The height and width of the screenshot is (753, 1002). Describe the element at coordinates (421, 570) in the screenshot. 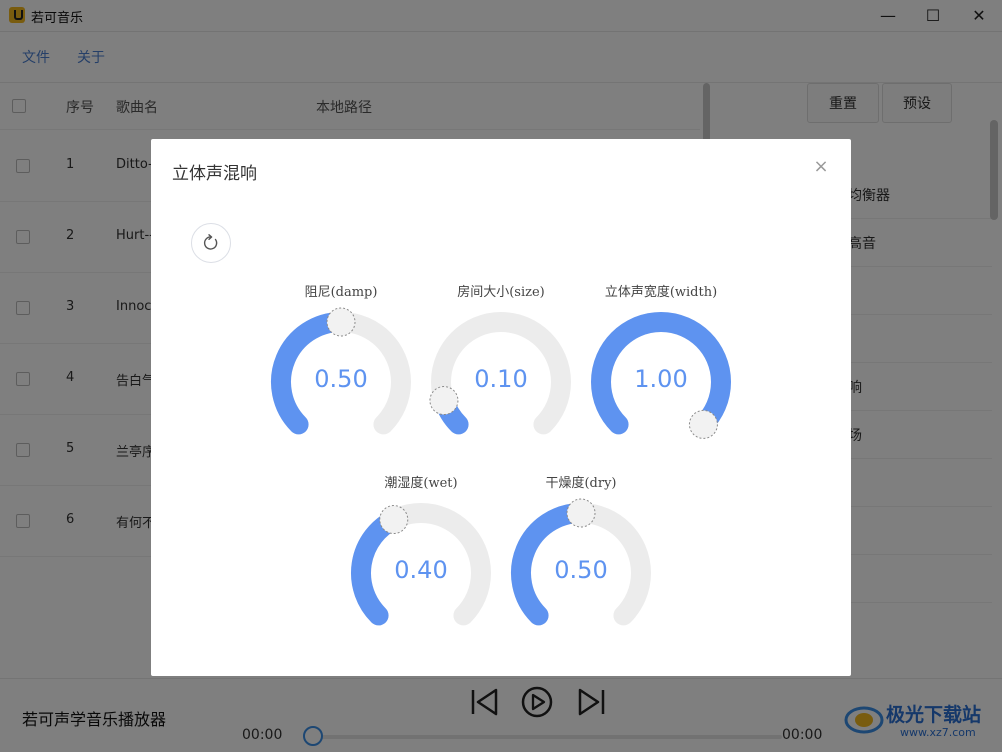

I see `knob-value: 0.40` at that location.